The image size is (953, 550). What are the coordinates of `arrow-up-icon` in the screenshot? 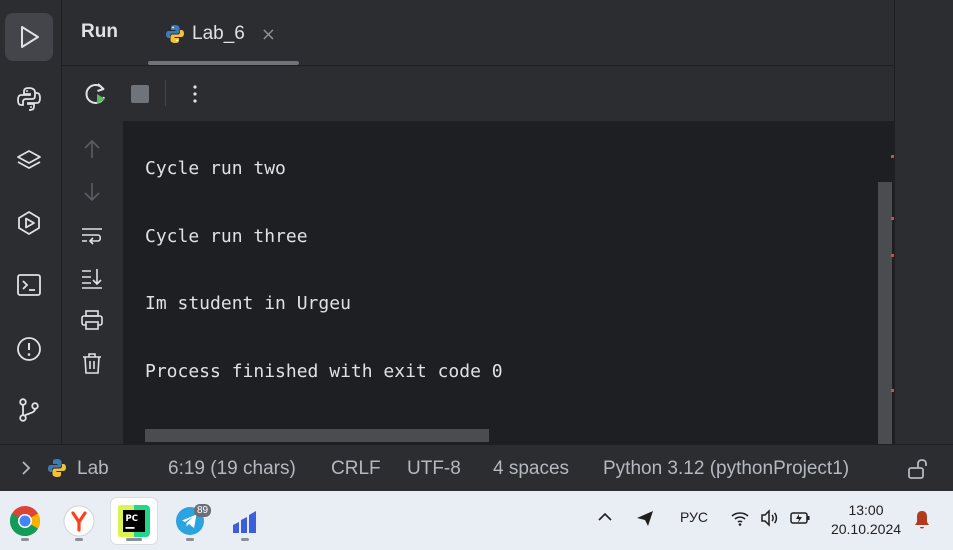 It's located at (92, 148).